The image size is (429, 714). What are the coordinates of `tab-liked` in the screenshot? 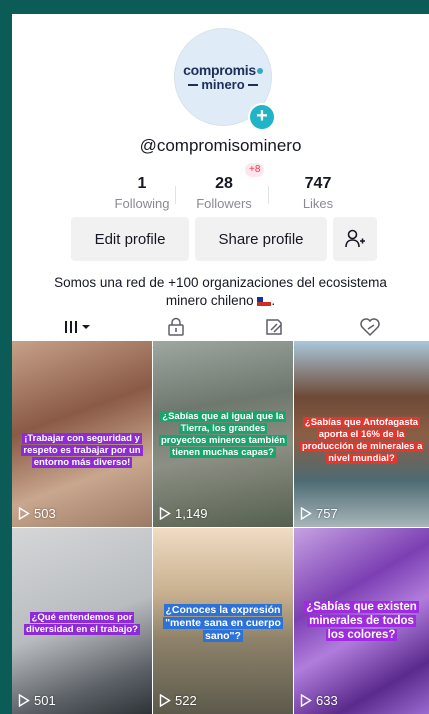 It's located at (370, 327).